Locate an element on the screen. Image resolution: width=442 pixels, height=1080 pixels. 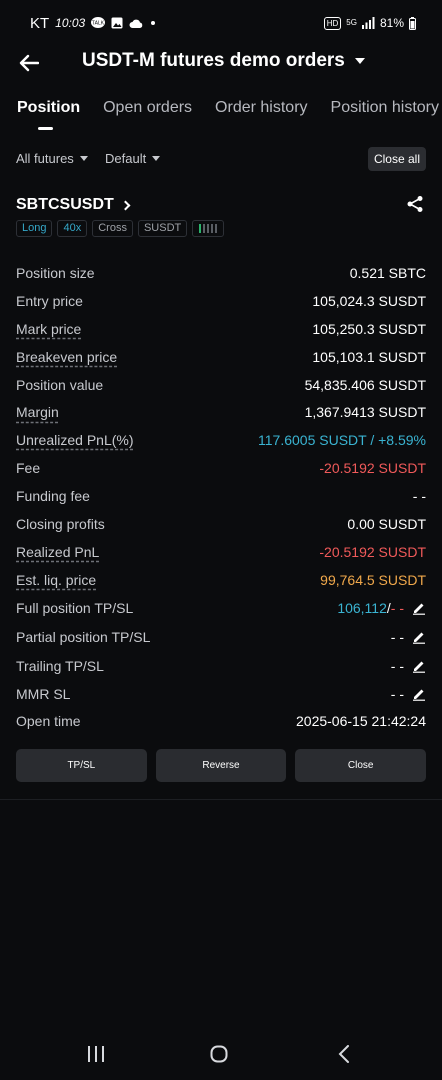
row-value: 99,764.5 SUSDT is located at coordinates (373, 579).